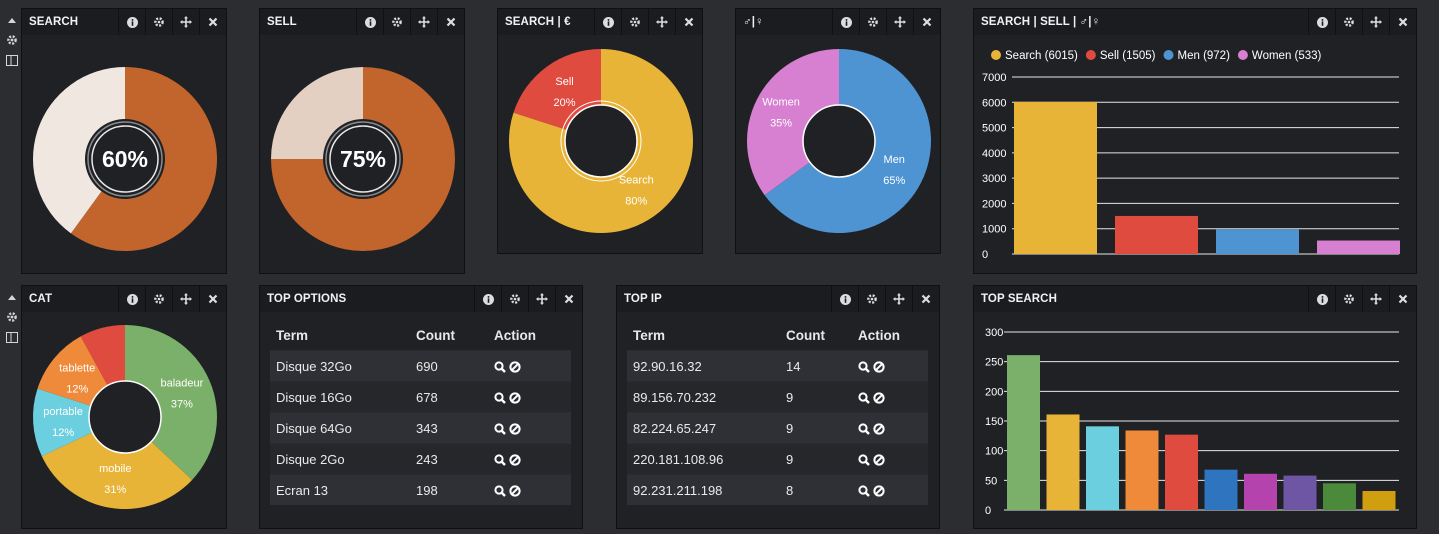  What do you see at coordinates (181, 383) in the screenshot?
I see `slice-label: baladeur` at bounding box center [181, 383].